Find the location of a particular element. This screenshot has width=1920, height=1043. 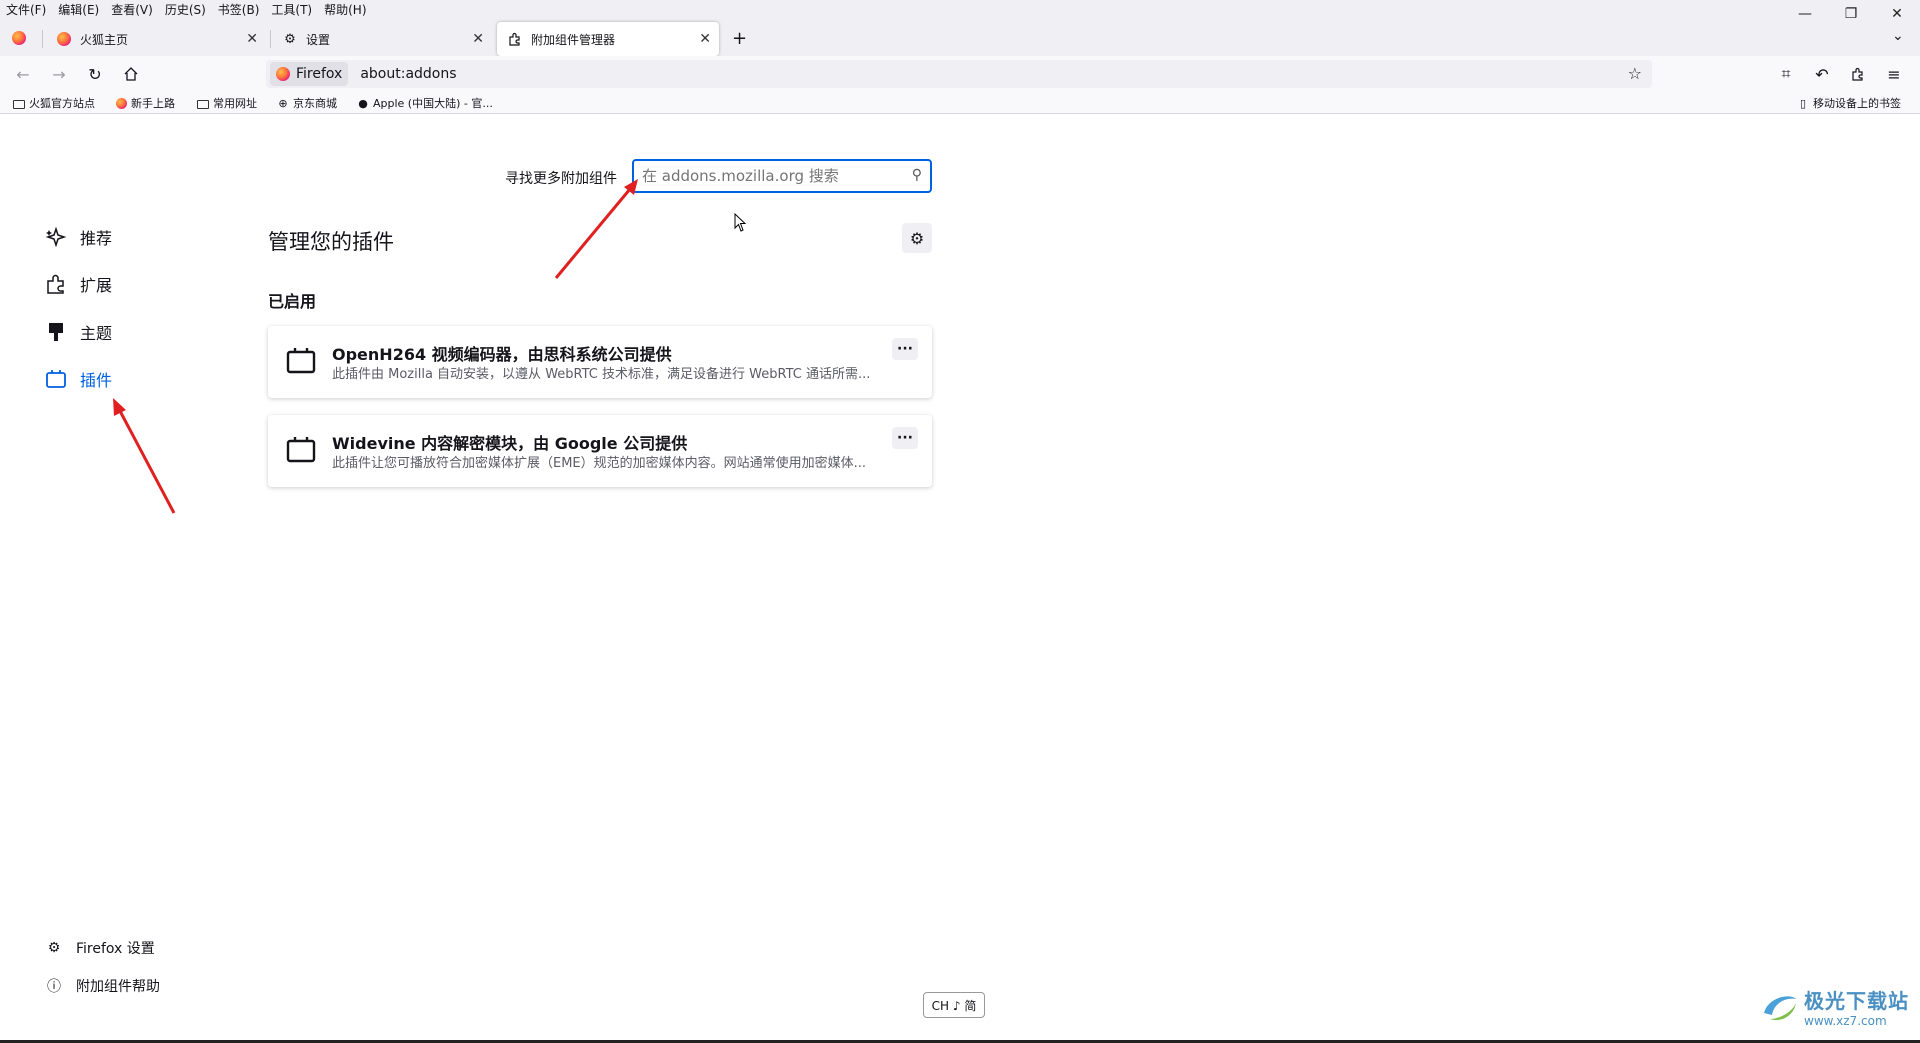

tab-strip: 火狐主页 ✕ ⚙ 设置 ✕ 附加组件管理器 ✕ + ⌄ is located at coordinates (960, 37).